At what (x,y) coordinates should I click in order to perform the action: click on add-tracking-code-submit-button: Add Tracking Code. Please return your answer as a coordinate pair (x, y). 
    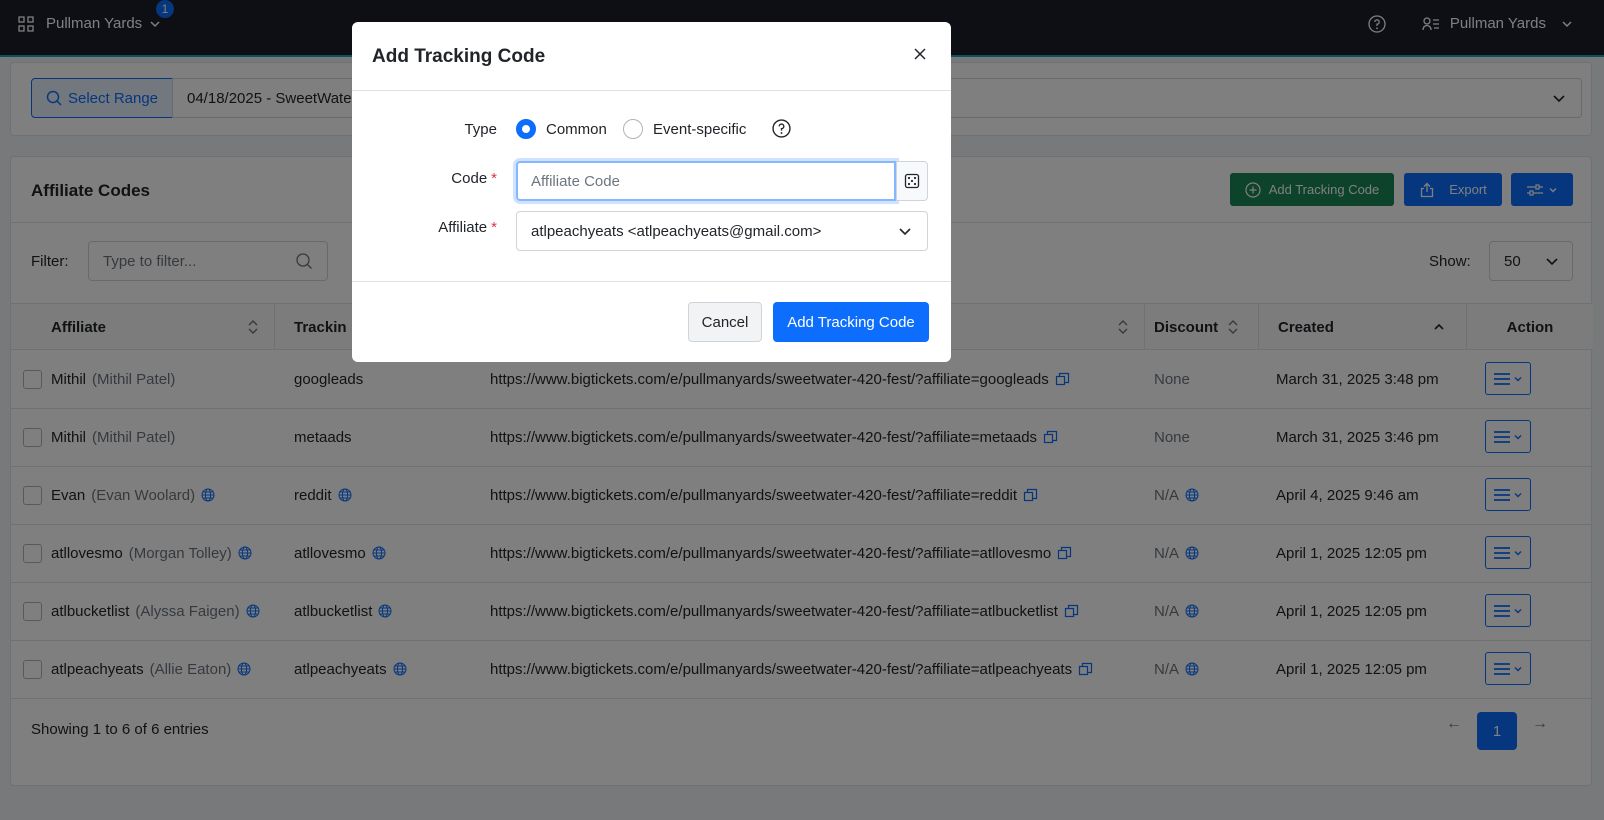
    Looking at the image, I should click on (851, 322).